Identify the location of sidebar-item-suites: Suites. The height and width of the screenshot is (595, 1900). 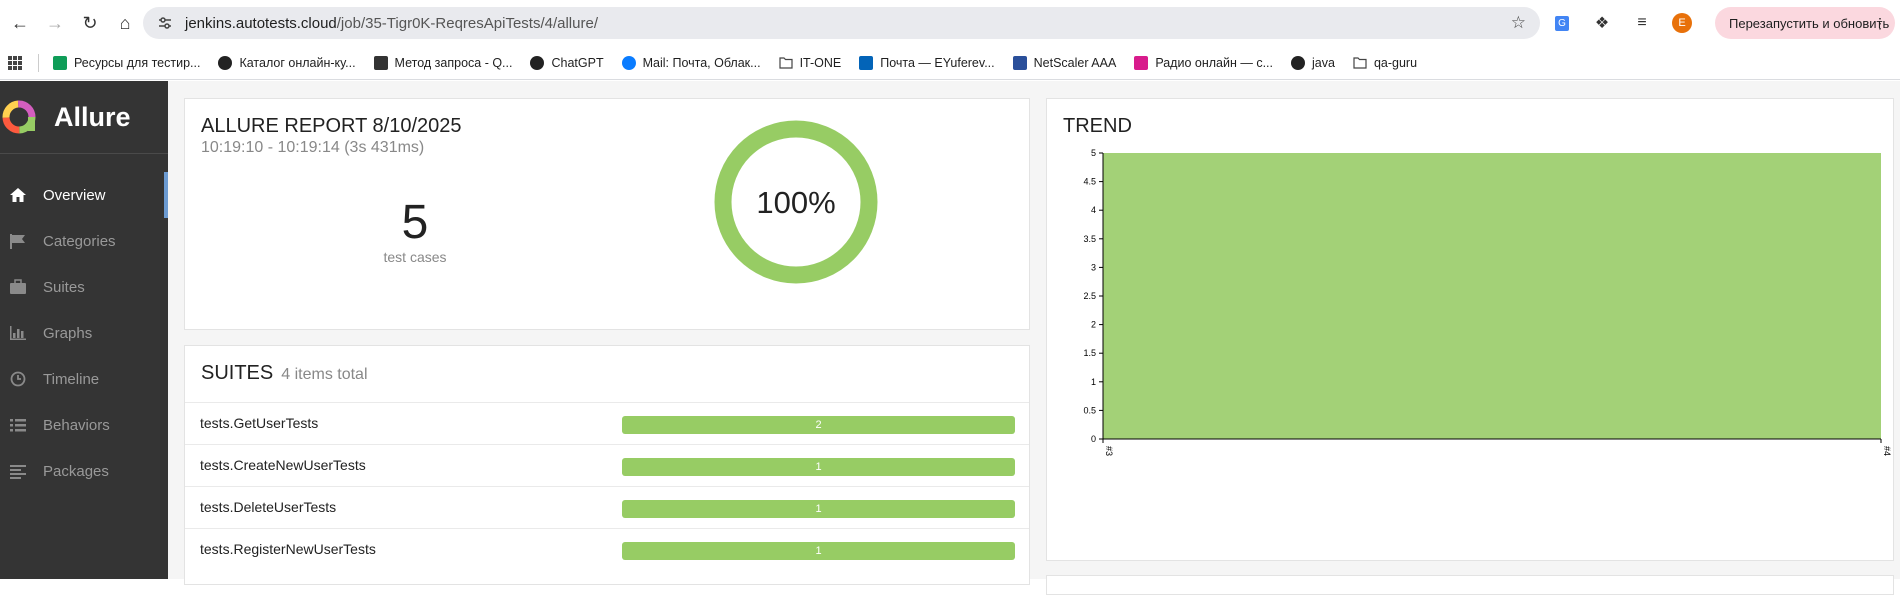
(84, 287).